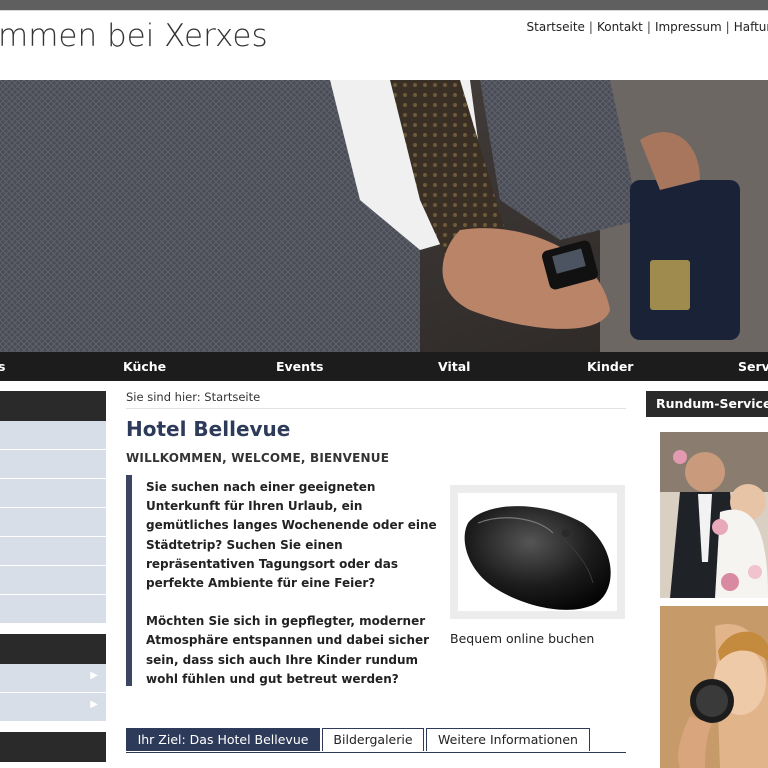 The height and width of the screenshot is (768, 768). What do you see at coordinates (508, 739) in the screenshot?
I see `tab-weitere-informationen: Weitere Informationen` at bounding box center [508, 739].